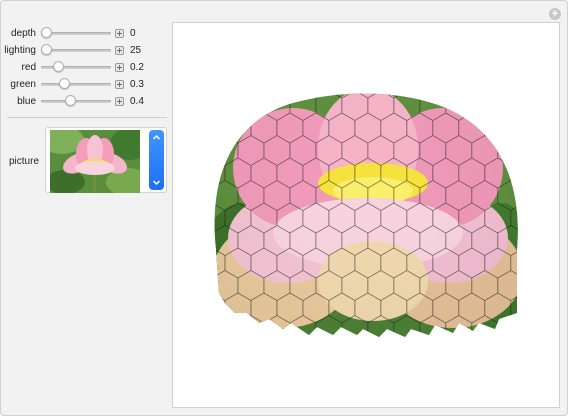  What do you see at coordinates (133, 33) in the screenshot?
I see `depth-value: 0` at bounding box center [133, 33].